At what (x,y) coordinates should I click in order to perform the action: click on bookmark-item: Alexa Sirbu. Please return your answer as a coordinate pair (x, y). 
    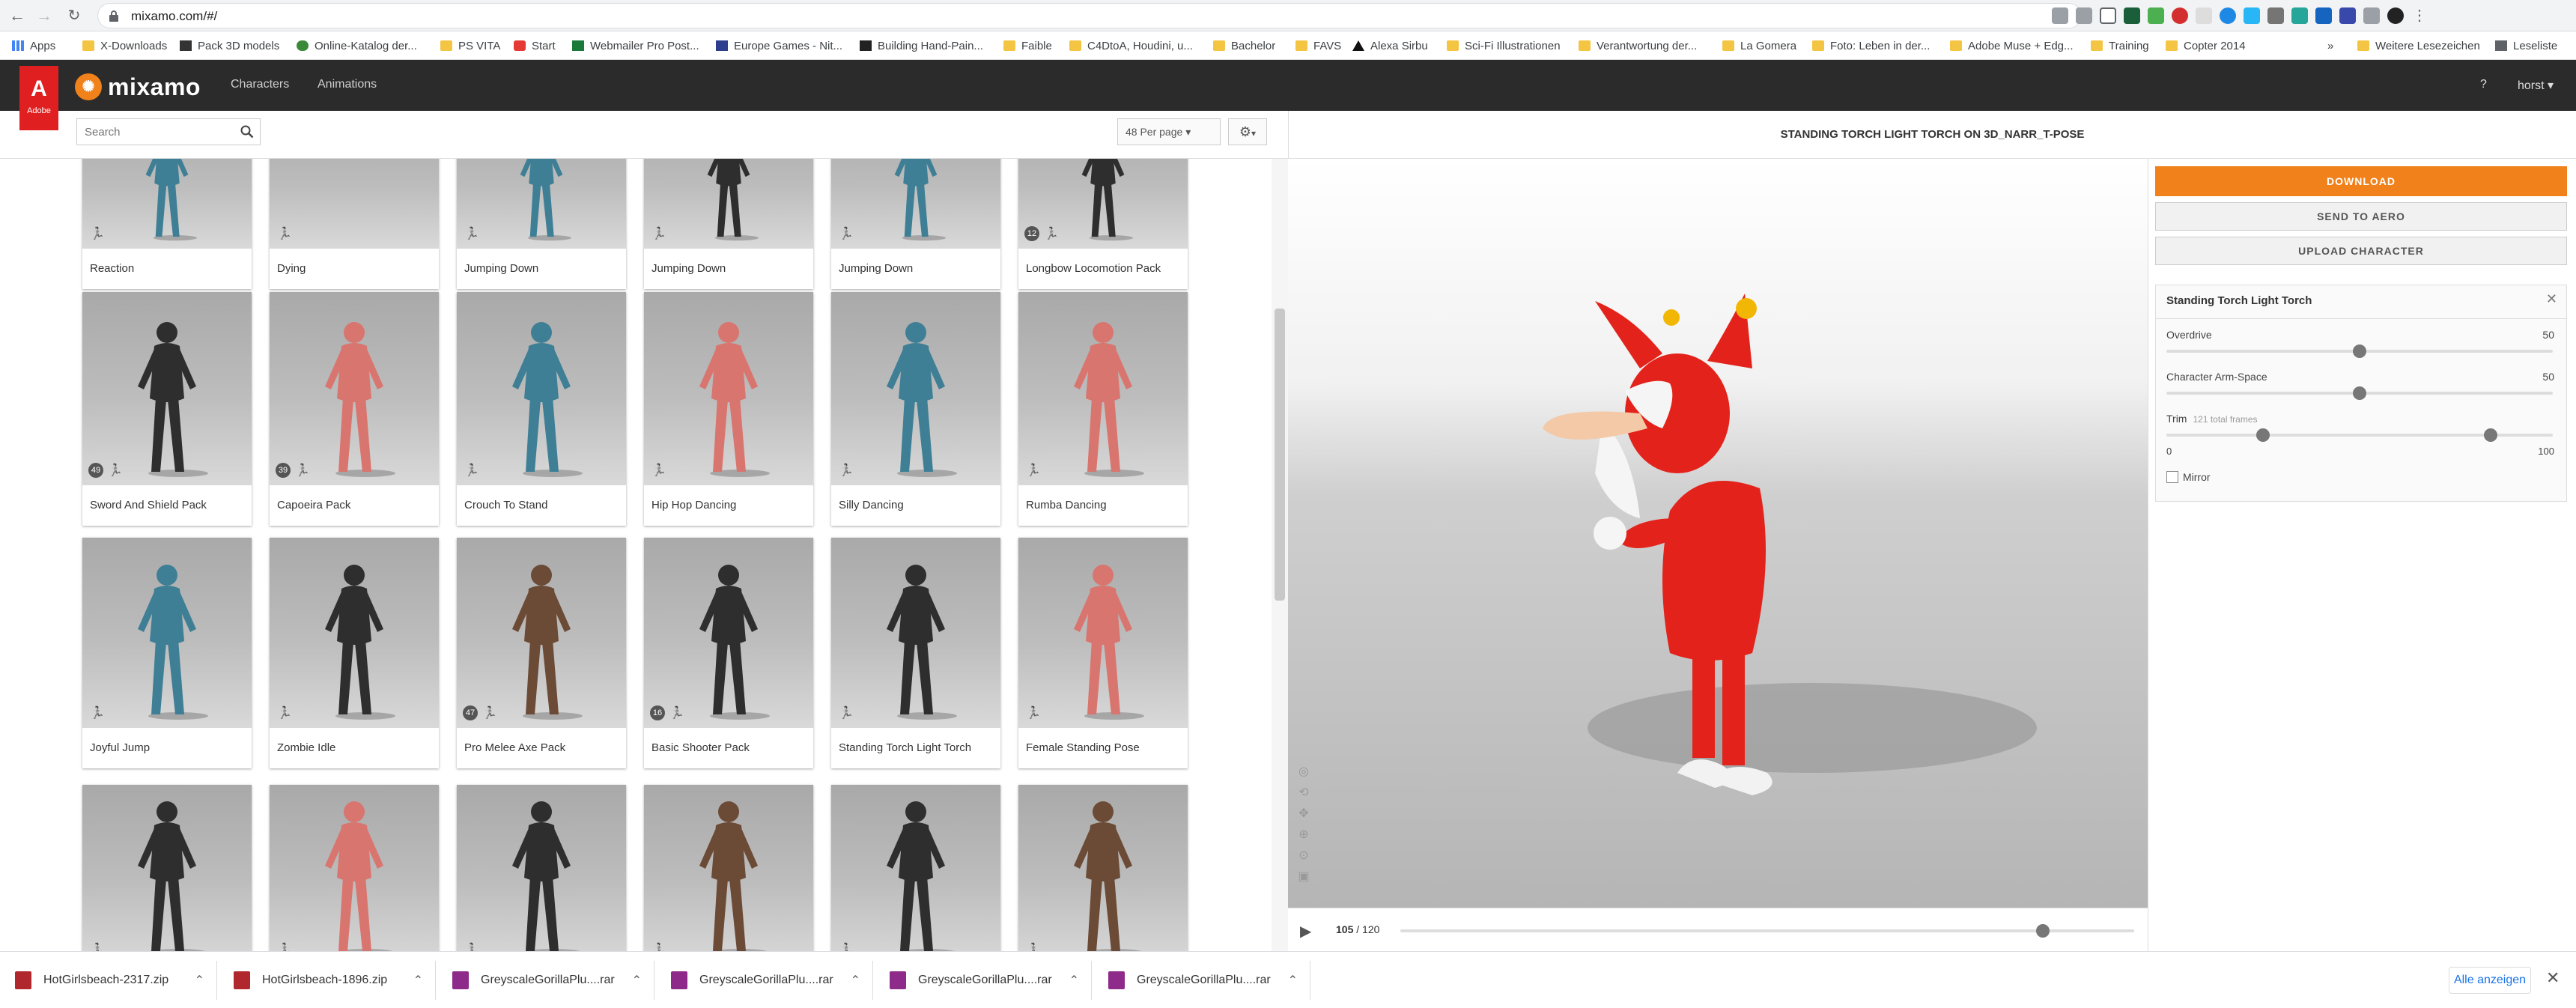
    Looking at the image, I should click on (1390, 45).